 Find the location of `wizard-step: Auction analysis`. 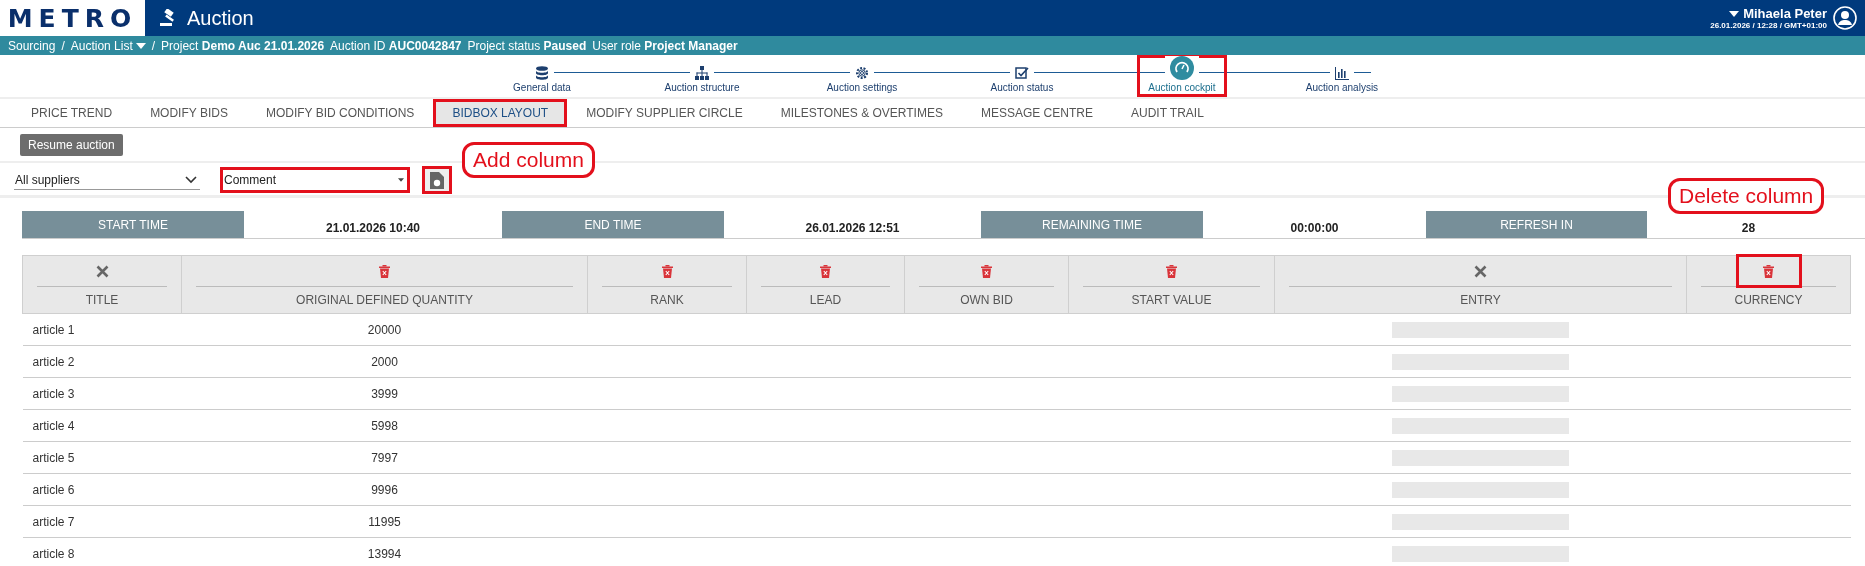

wizard-step: Auction analysis is located at coordinates (1342, 76).